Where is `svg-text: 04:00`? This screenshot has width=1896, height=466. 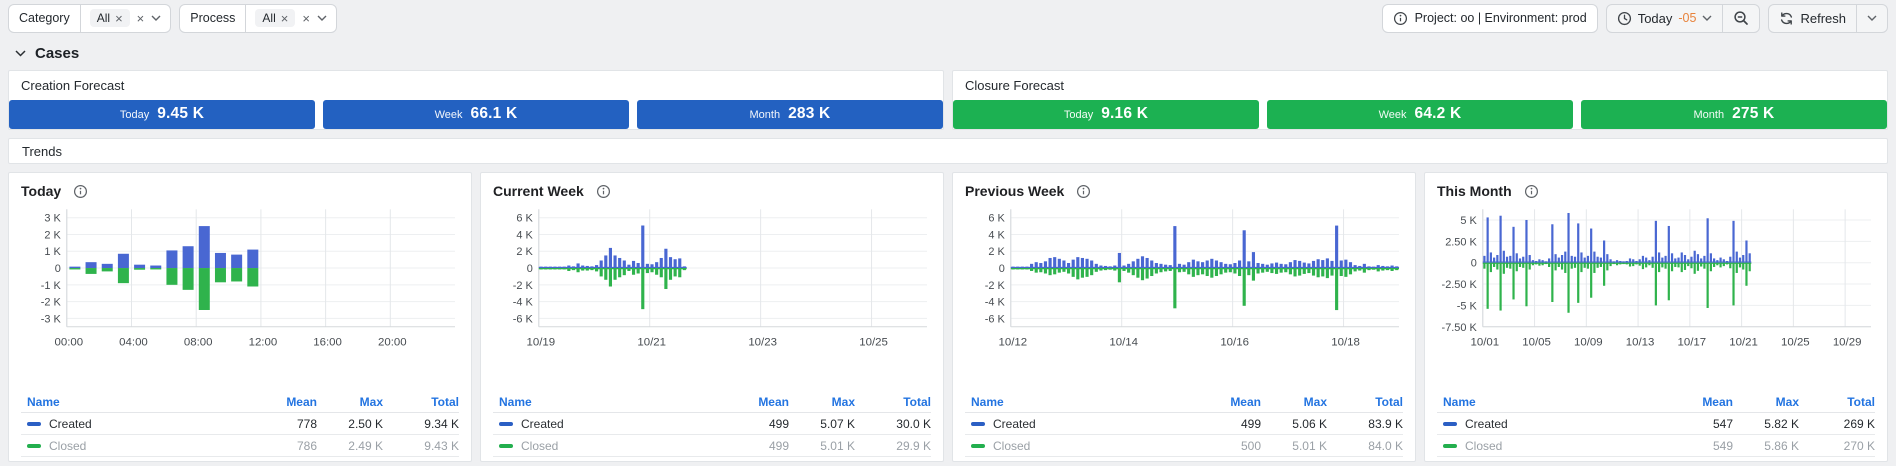 svg-text: 04:00 is located at coordinates (133, 343).